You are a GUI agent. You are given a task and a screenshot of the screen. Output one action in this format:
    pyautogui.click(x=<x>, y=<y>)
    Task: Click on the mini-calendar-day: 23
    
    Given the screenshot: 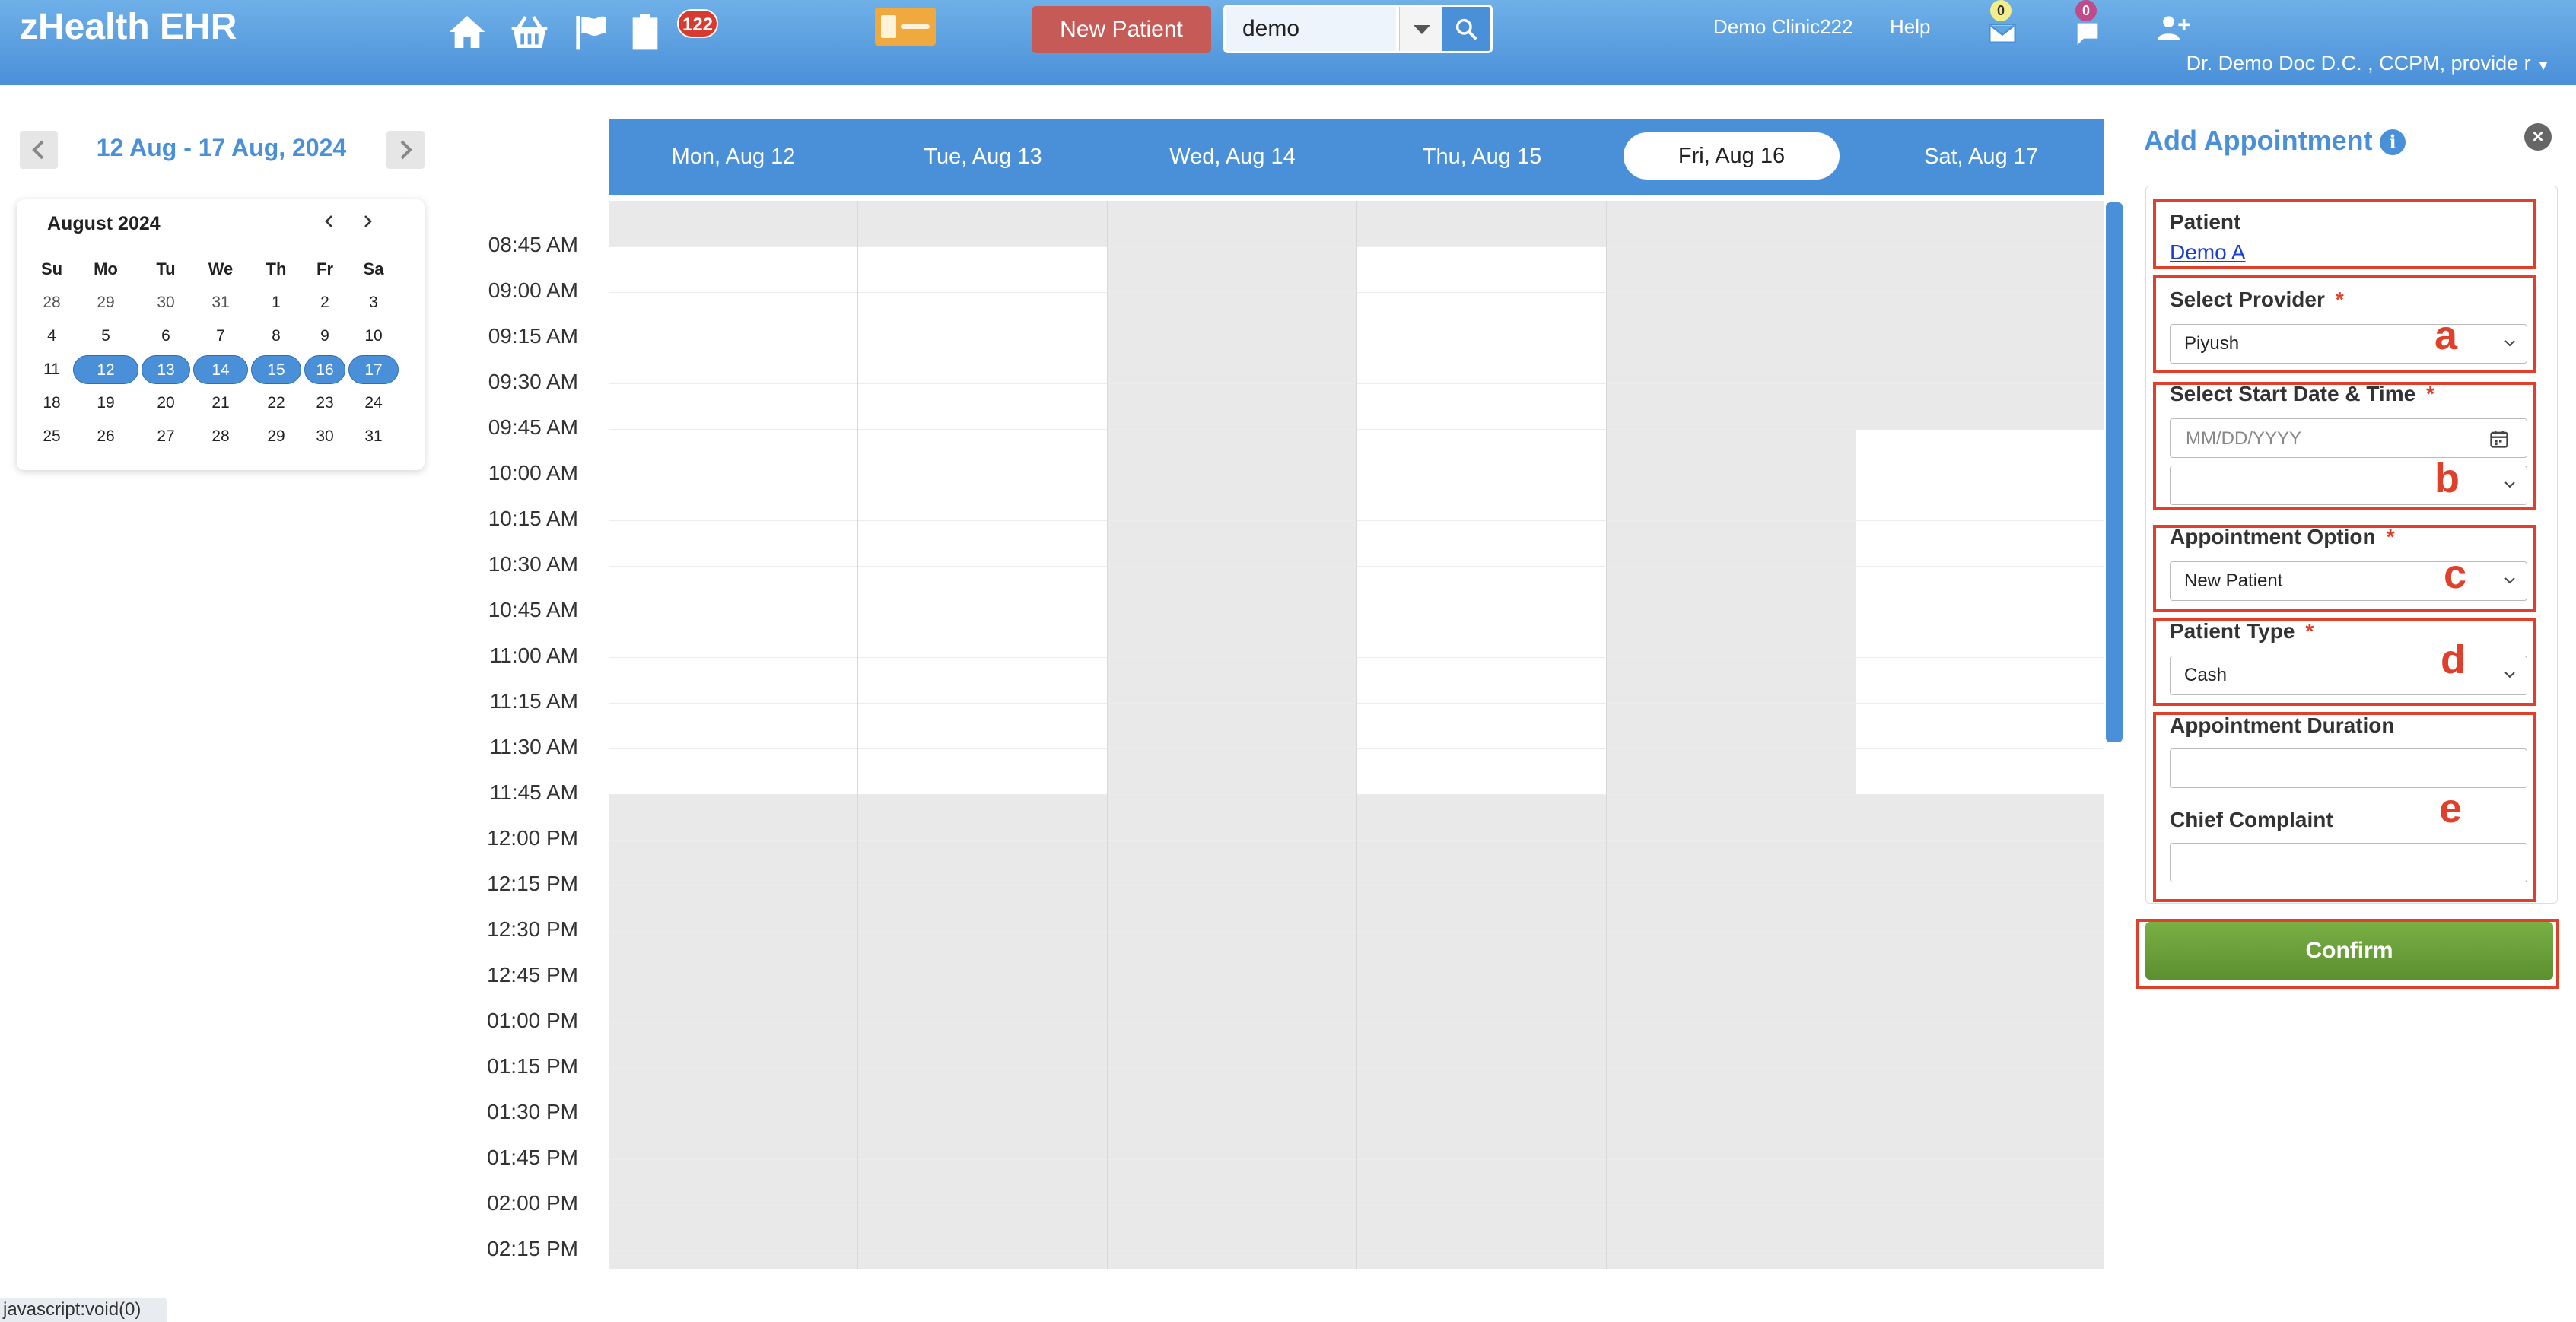 What is the action you would take?
    pyautogui.click(x=325, y=403)
    